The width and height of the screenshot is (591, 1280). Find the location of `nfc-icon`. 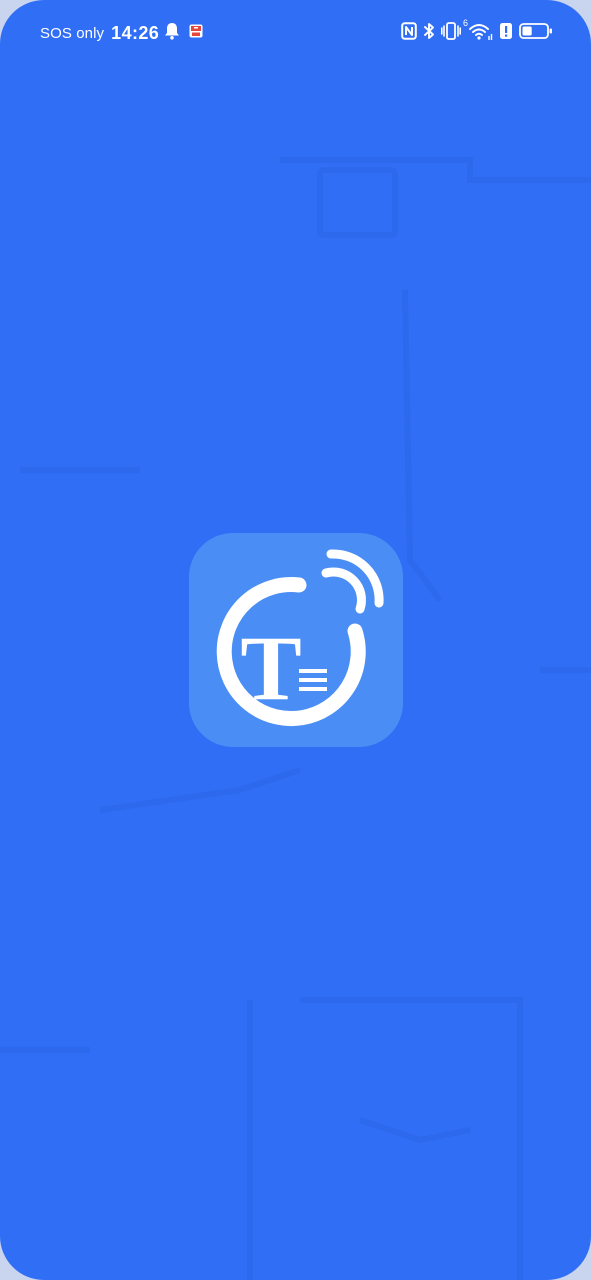

nfc-icon is located at coordinates (409, 33).